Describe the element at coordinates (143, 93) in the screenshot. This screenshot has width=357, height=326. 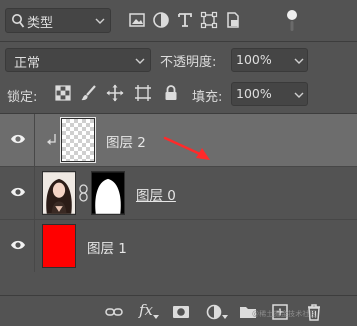
I see `lock-artboard-icon` at that location.